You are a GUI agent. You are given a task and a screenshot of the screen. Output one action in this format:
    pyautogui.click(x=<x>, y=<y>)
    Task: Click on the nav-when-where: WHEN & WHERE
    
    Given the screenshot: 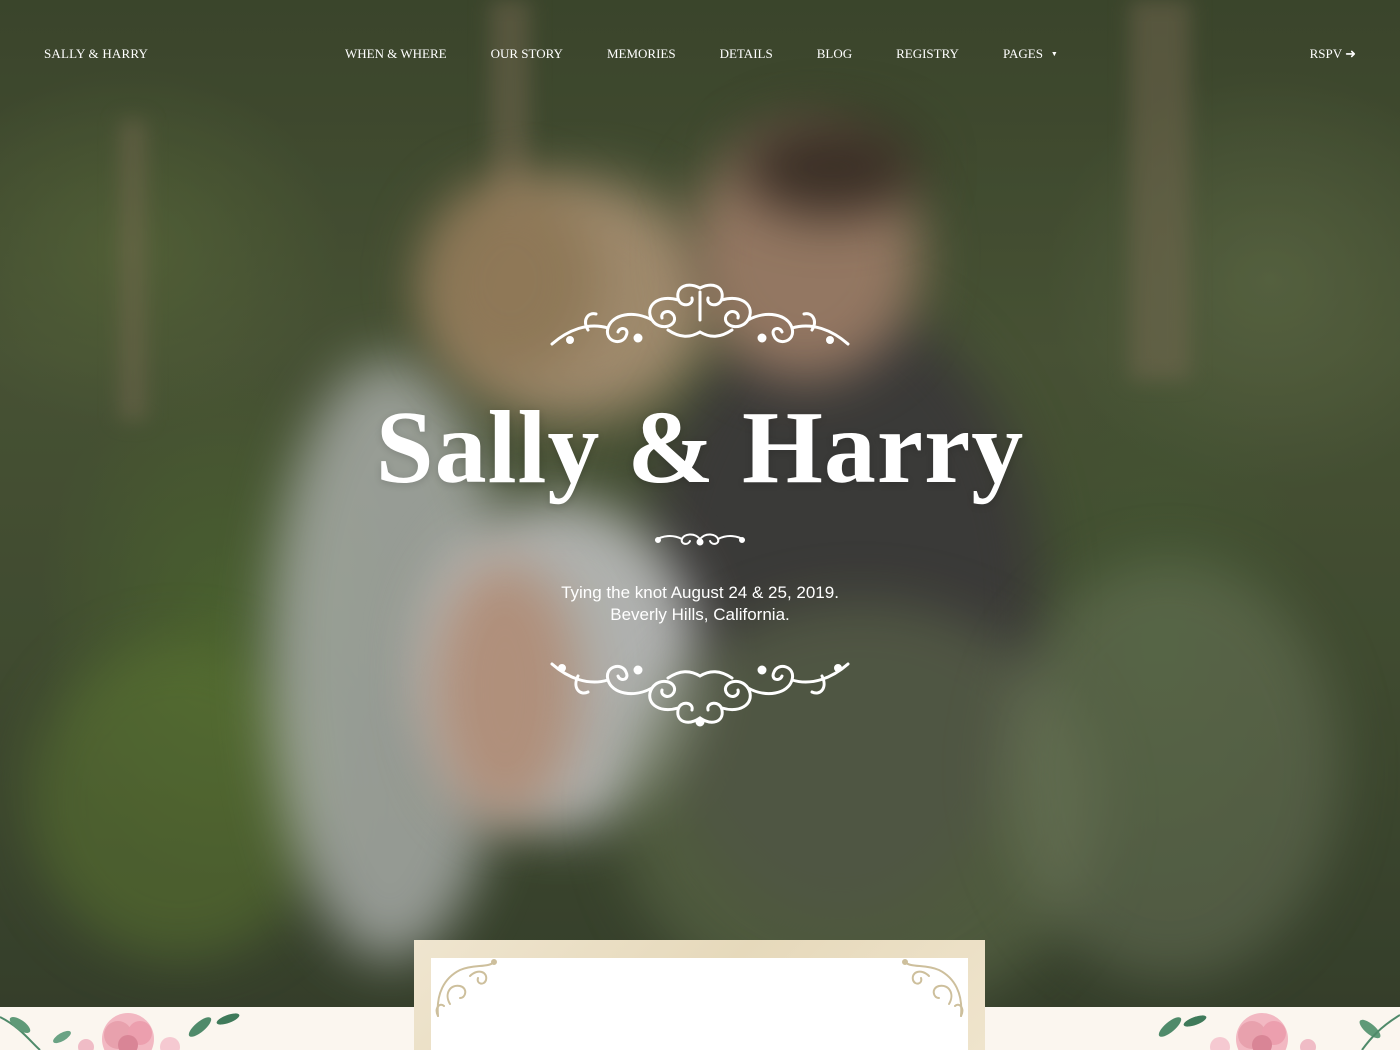 What is the action you would take?
    pyautogui.click(x=396, y=54)
    